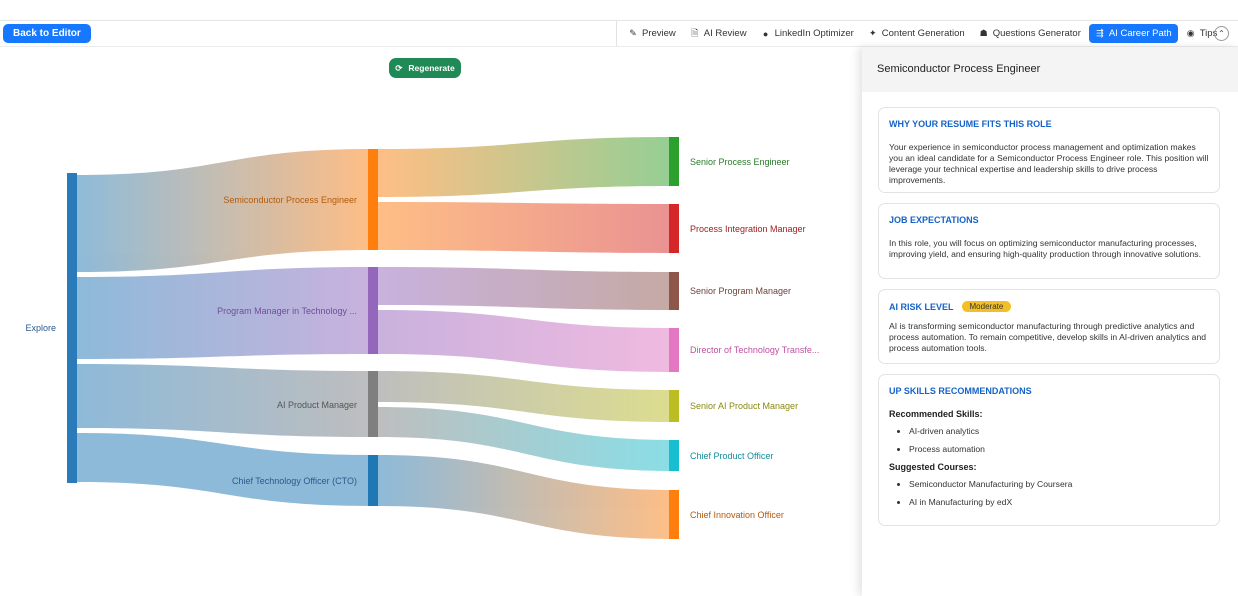  Describe the element at coordinates (674, 228) in the screenshot. I see `node-process-integration-manager` at that location.